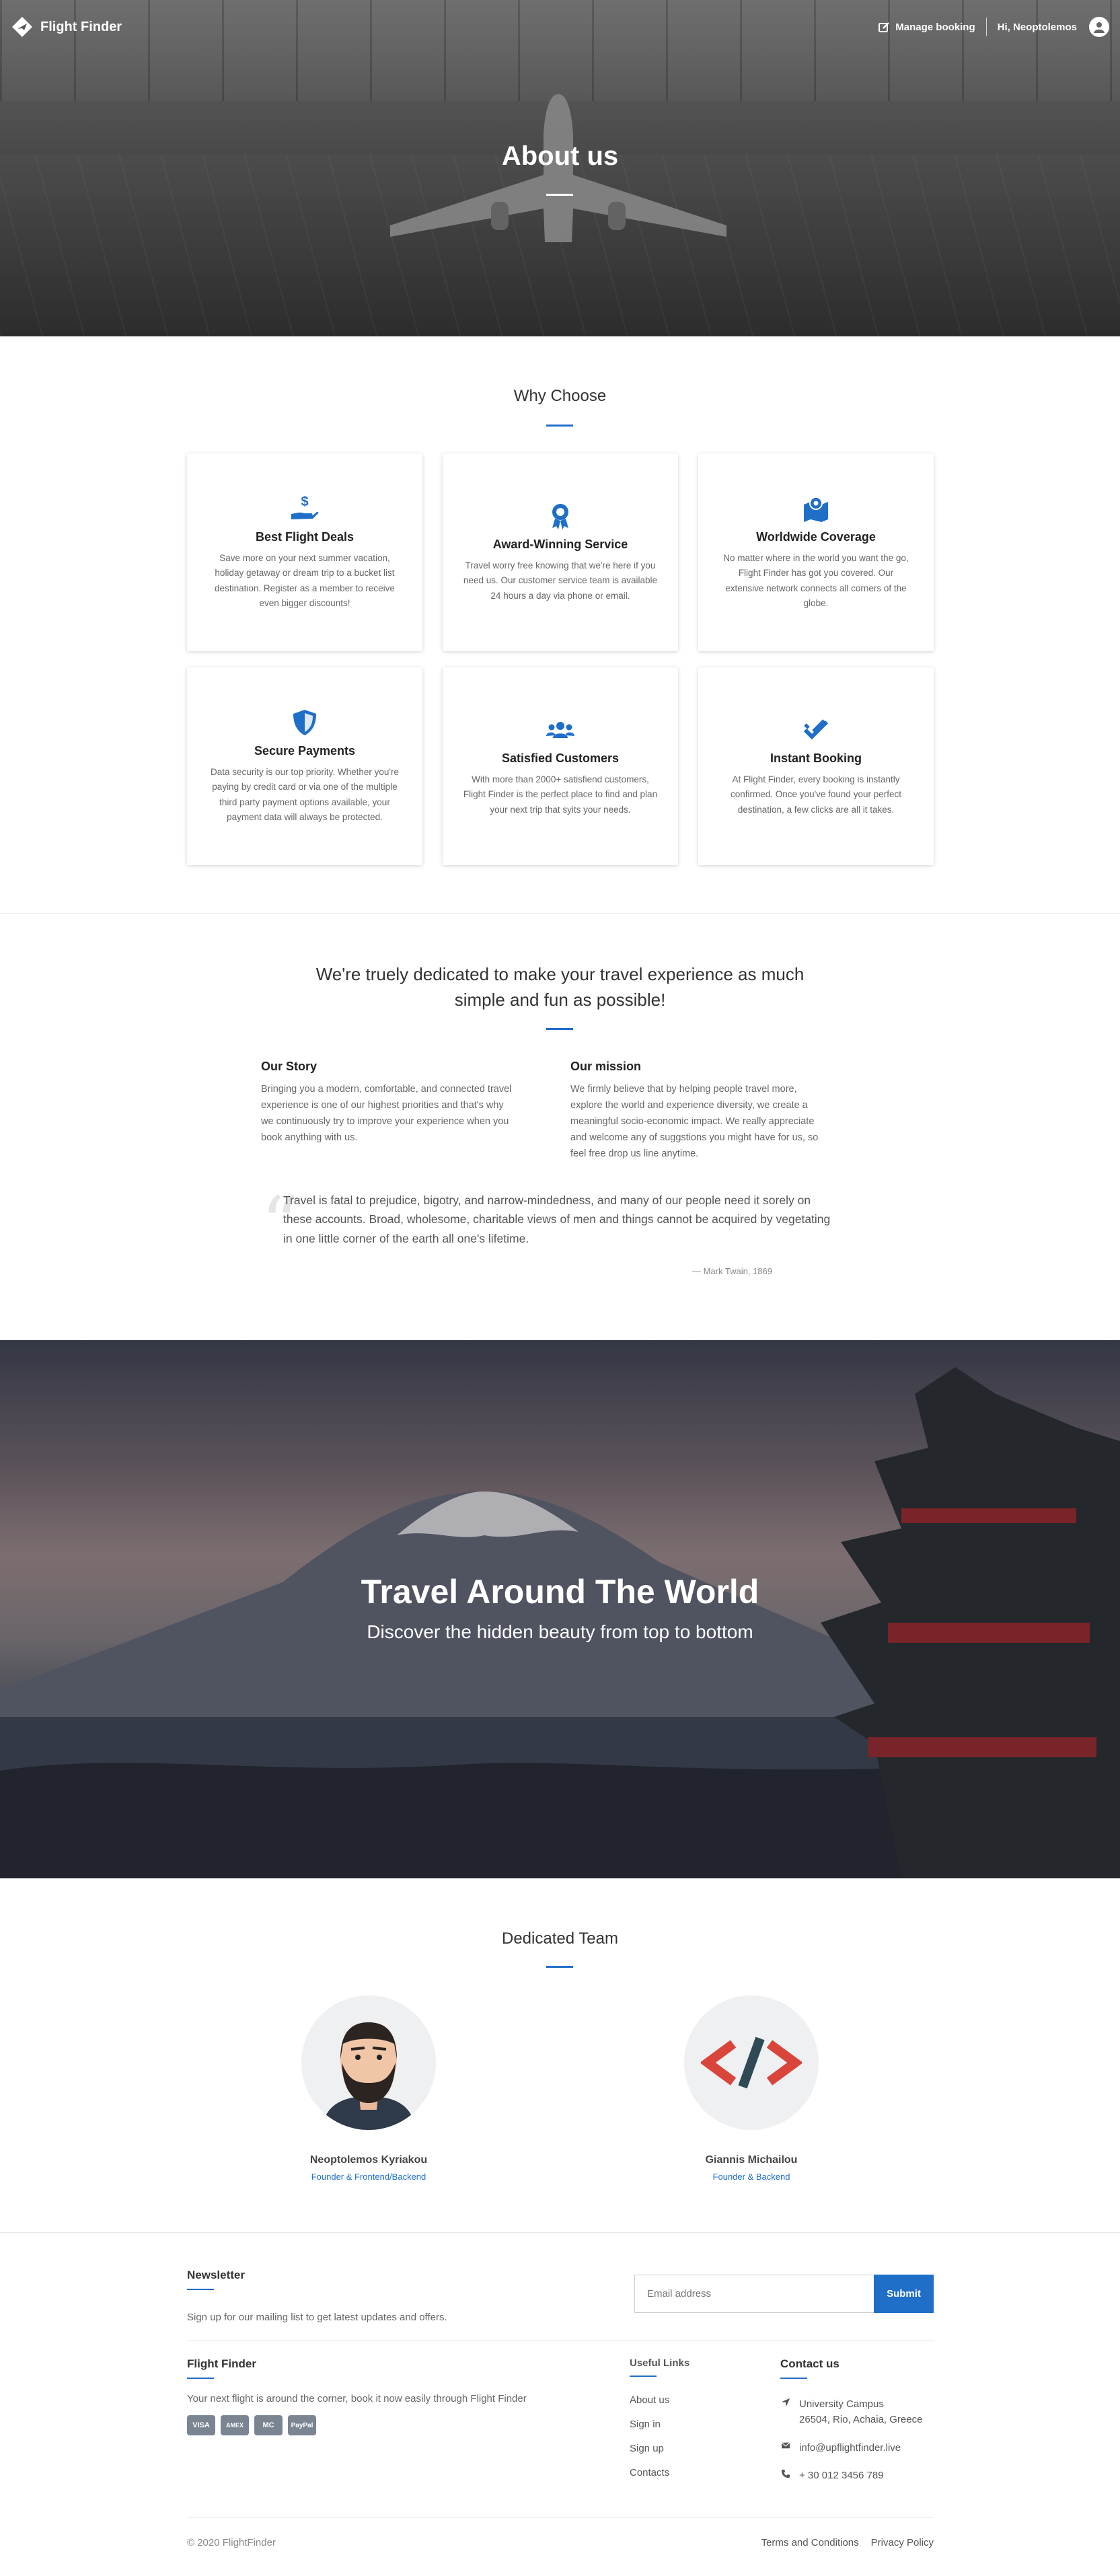 This screenshot has width=1120, height=2576. What do you see at coordinates (1037, 27) in the screenshot?
I see `user-greeting: Hi, Neoptolemos` at bounding box center [1037, 27].